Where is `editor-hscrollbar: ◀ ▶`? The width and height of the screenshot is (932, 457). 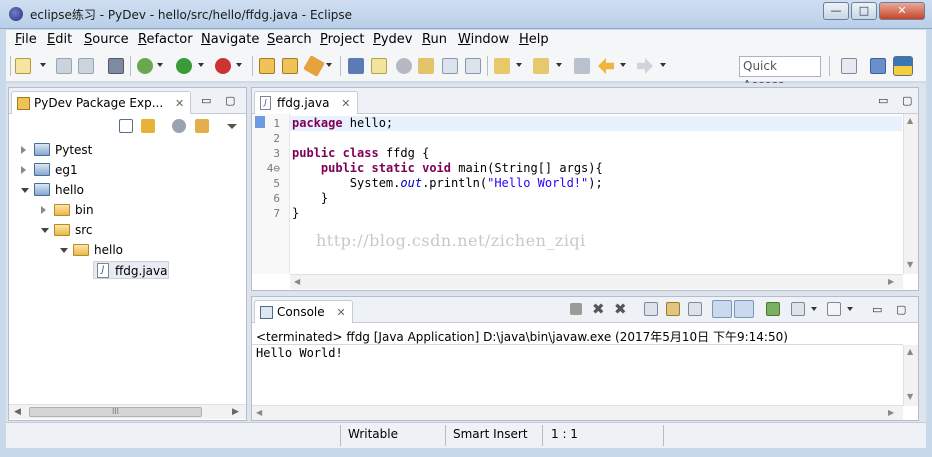 editor-hscrollbar: ◀ ▶ is located at coordinates (596, 281).